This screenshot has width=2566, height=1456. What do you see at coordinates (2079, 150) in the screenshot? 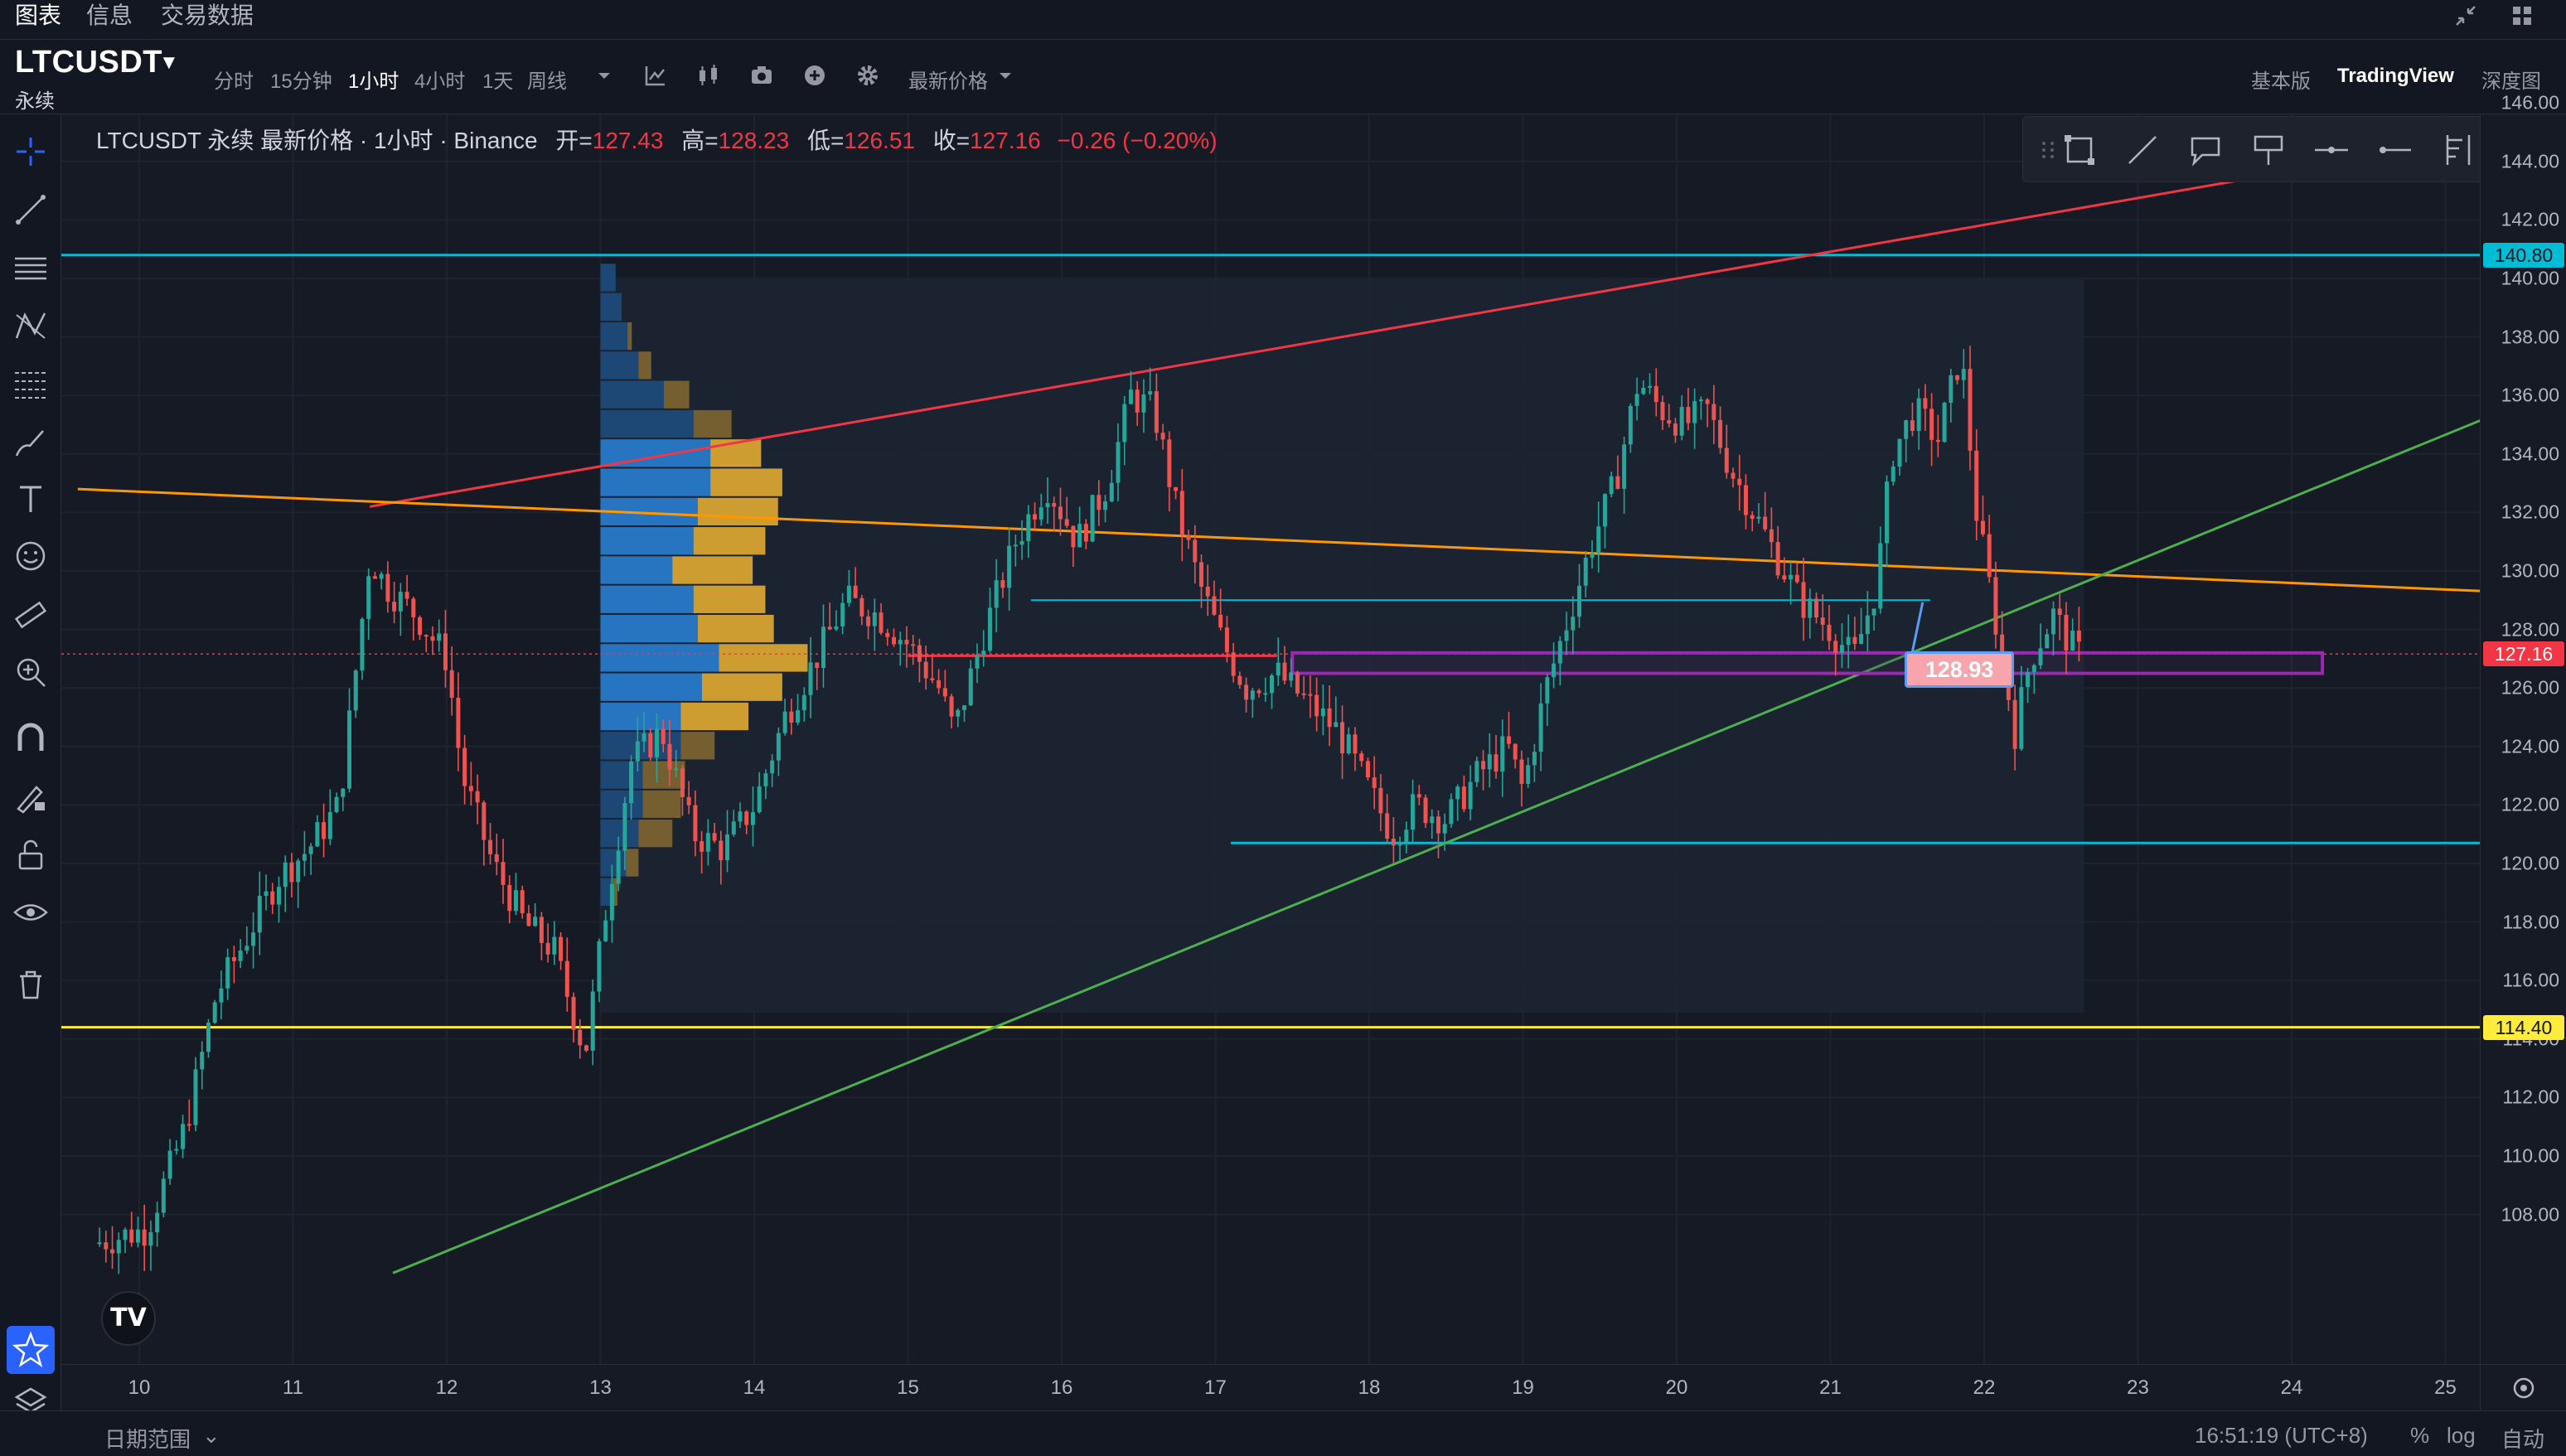
I see `rectangle-tool-icon` at bounding box center [2079, 150].